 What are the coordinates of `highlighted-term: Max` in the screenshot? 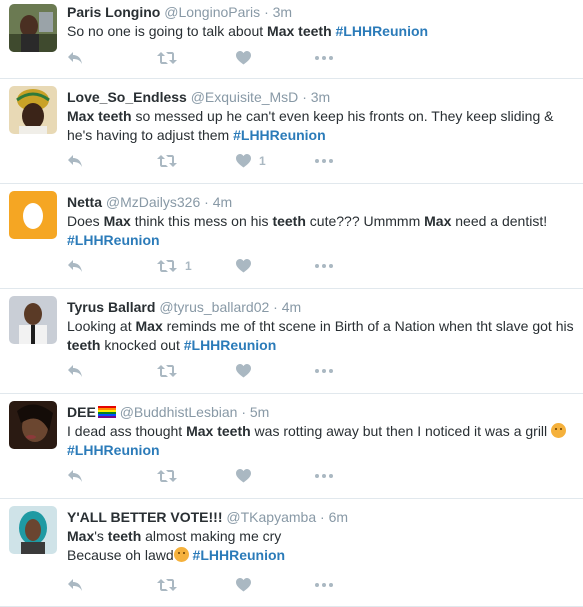 It's located at (149, 326).